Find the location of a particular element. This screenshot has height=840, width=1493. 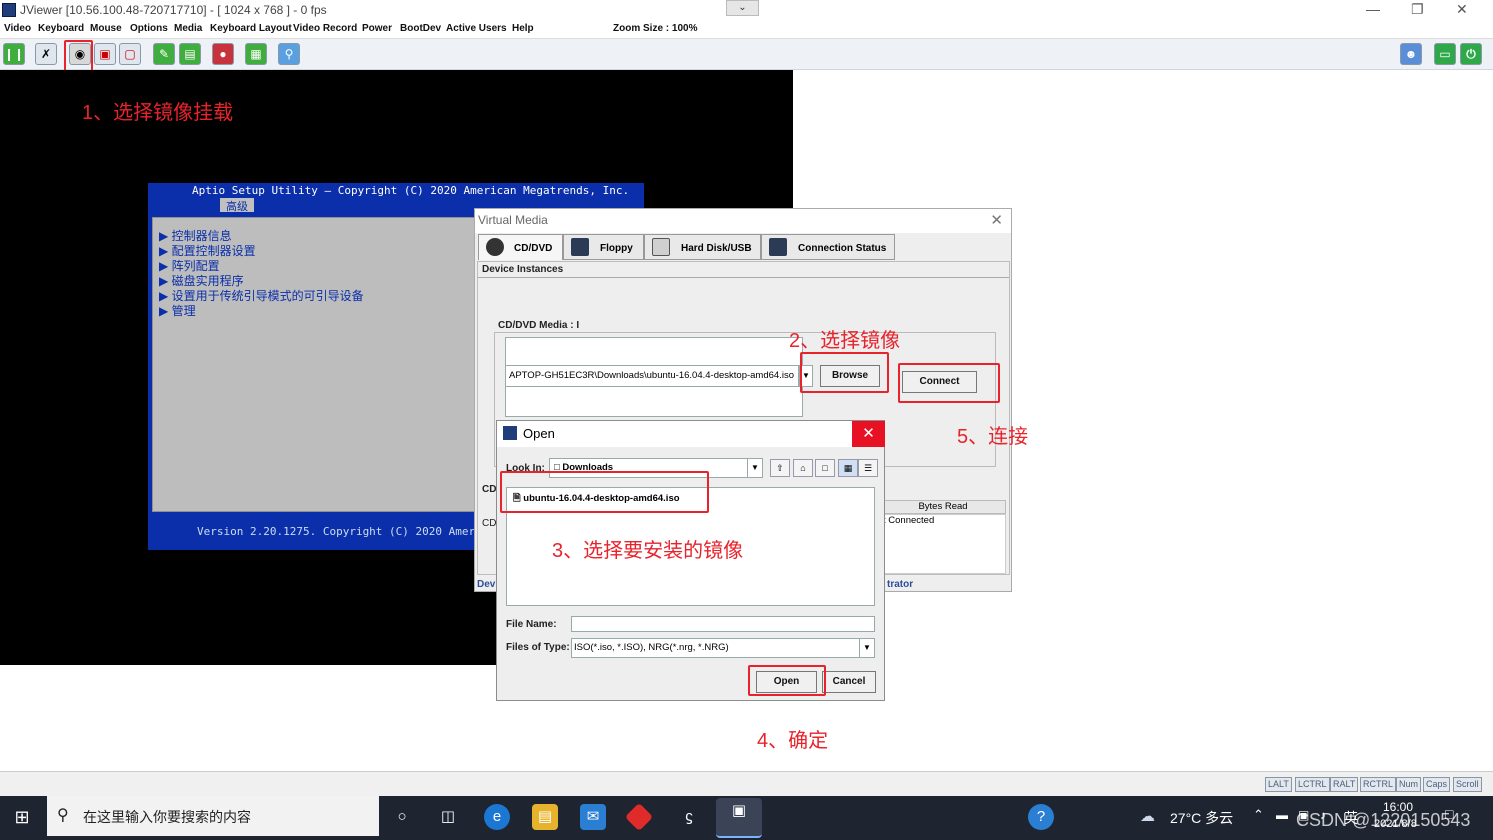

annotation-step2: 2、选择镜像 is located at coordinates (845, 341).